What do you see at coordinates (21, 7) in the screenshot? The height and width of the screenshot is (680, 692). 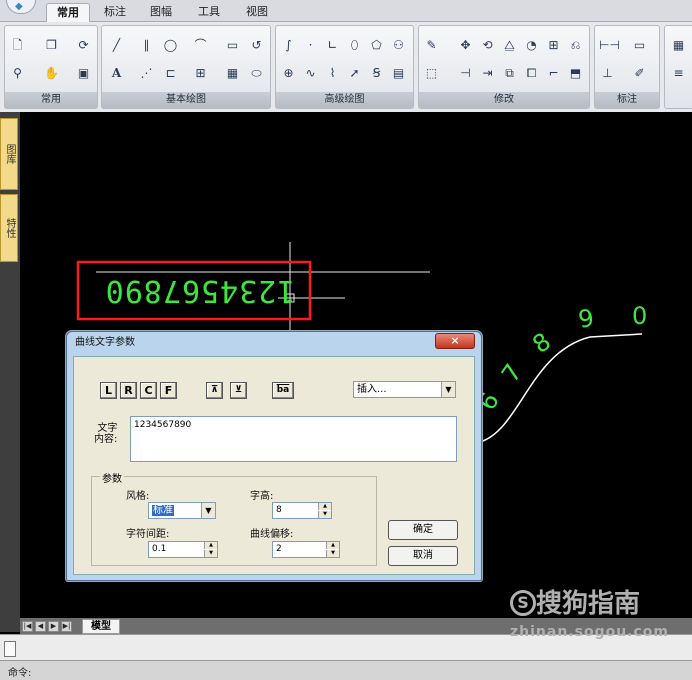 I see `app-logo: ◆` at bounding box center [21, 7].